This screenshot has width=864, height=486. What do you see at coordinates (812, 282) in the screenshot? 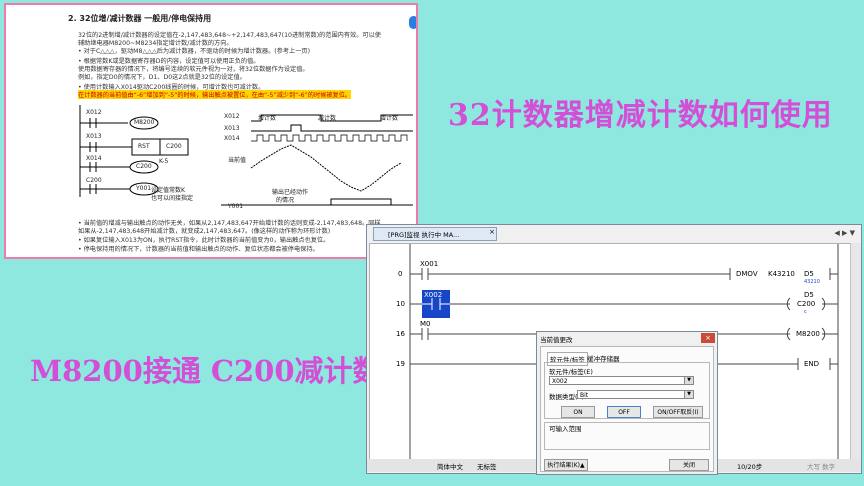
I see `monitor-value: 43210` at bounding box center [812, 282].